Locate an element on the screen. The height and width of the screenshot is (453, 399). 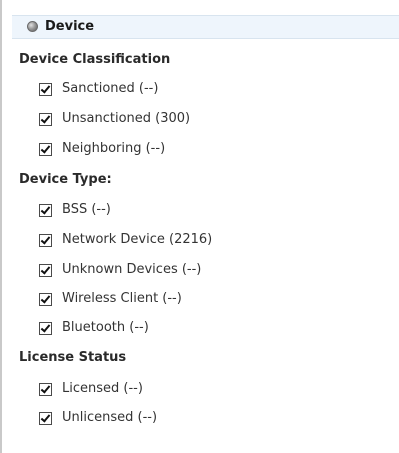
checkbox-bluetooth is located at coordinates (45, 328).